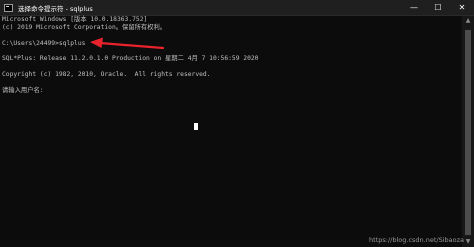  Describe the element at coordinates (416, 240) in the screenshot. I see `watermark-text: https://blog.csdn.net/Sibaoza` at that location.